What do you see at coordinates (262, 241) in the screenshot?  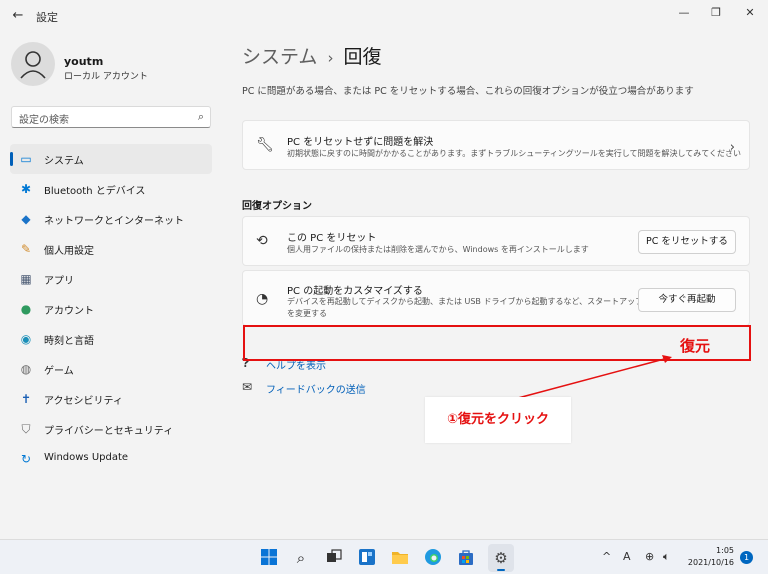 I see `reset-pc-icon: ⟲` at bounding box center [262, 241].